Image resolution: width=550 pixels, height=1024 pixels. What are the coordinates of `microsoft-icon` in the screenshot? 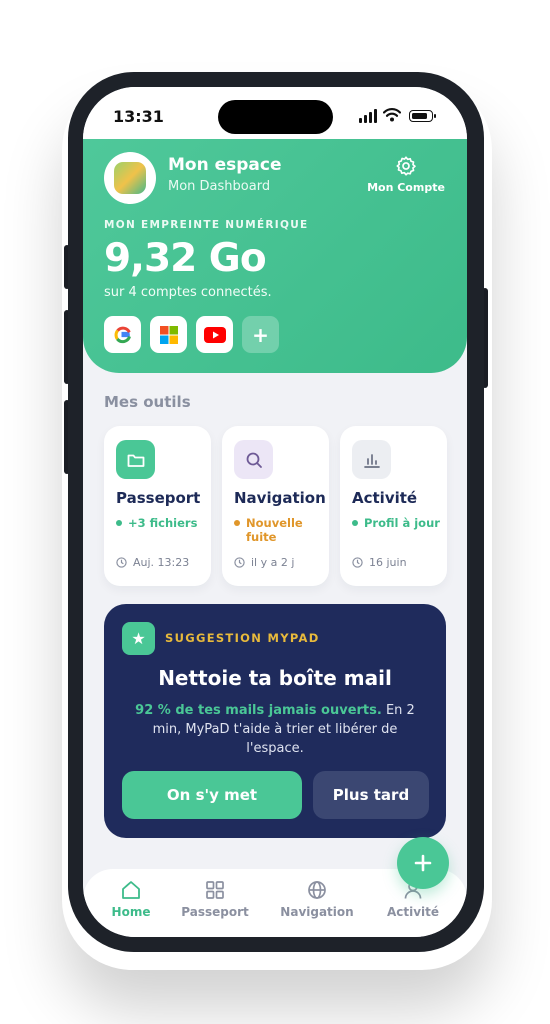 It's located at (168, 334).